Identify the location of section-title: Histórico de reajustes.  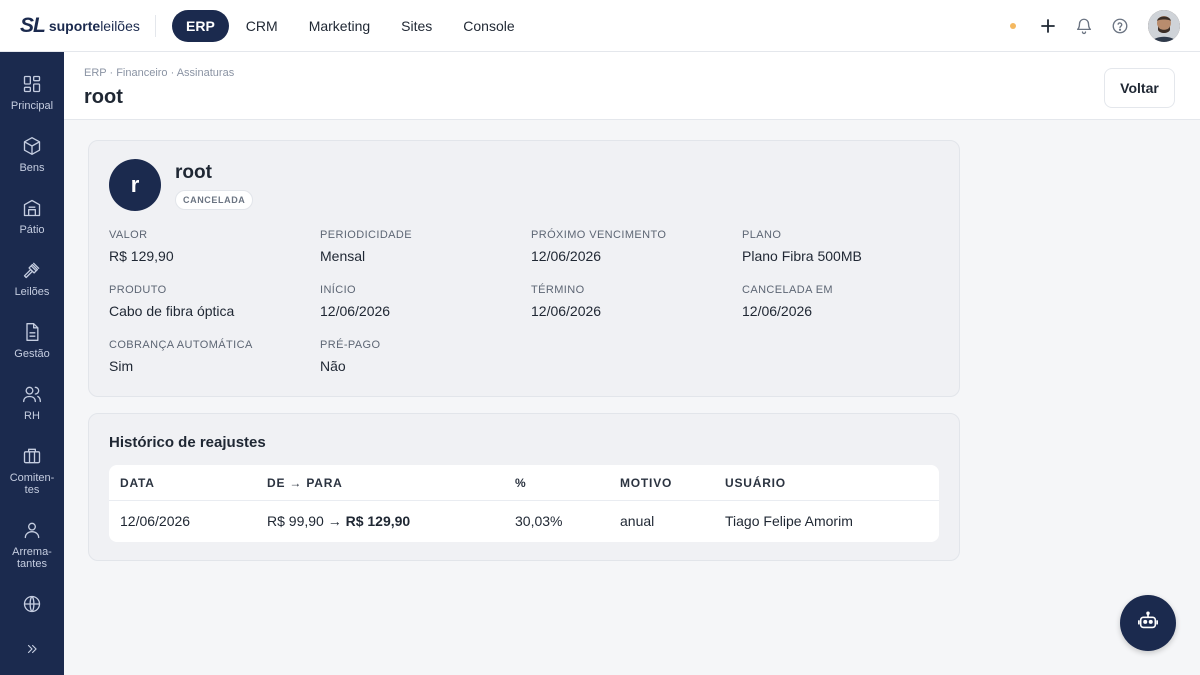
(187, 442).